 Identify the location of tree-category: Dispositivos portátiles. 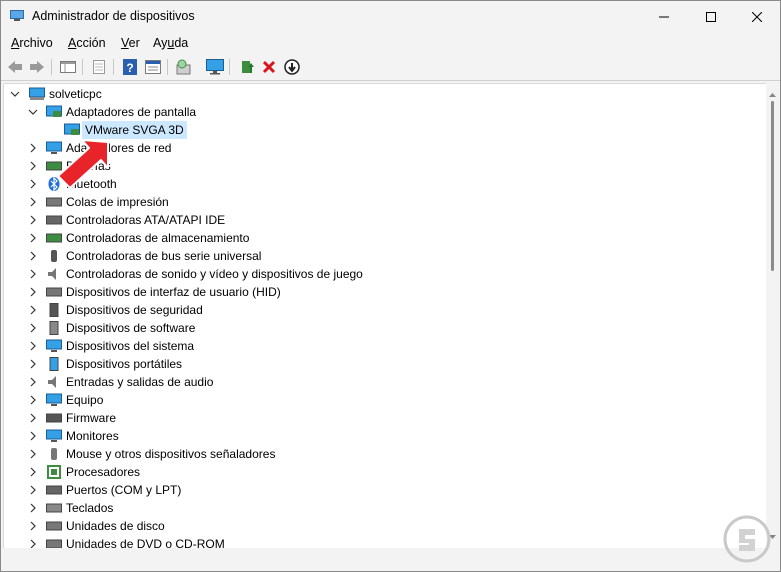
(384, 364).